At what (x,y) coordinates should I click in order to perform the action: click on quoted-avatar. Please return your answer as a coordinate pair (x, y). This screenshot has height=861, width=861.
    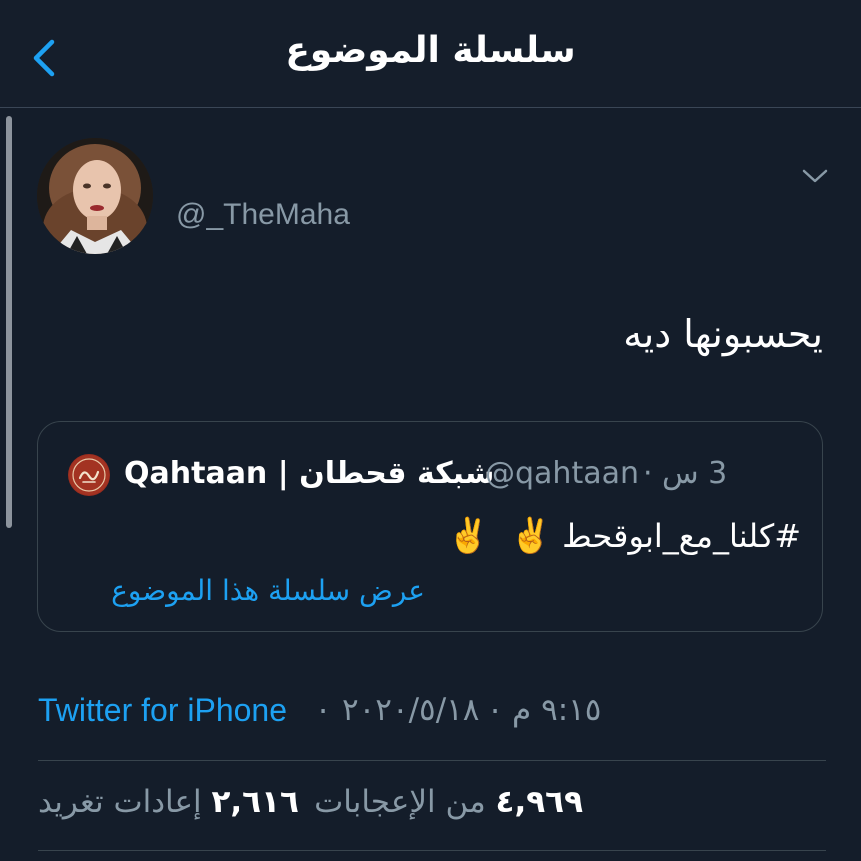
    Looking at the image, I should click on (89, 475).